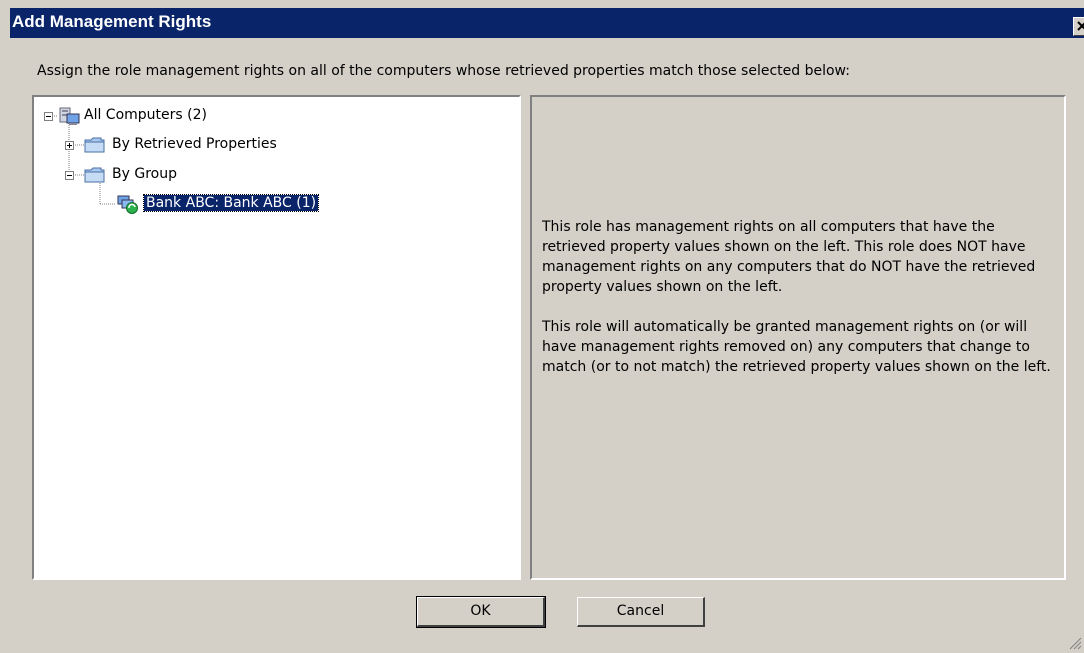 The width and height of the screenshot is (1084, 653). What do you see at coordinates (69, 116) in the screenshot?
I see `computers-icon` at bounding box center [69, 116].